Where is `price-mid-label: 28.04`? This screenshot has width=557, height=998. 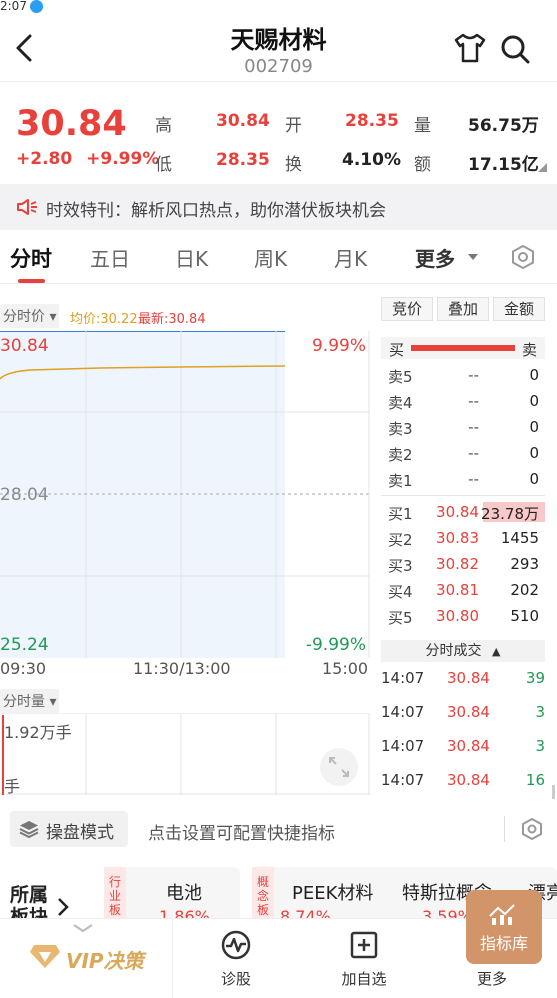 price-mid-label: 28.04 is located at coordinates (24, 495).